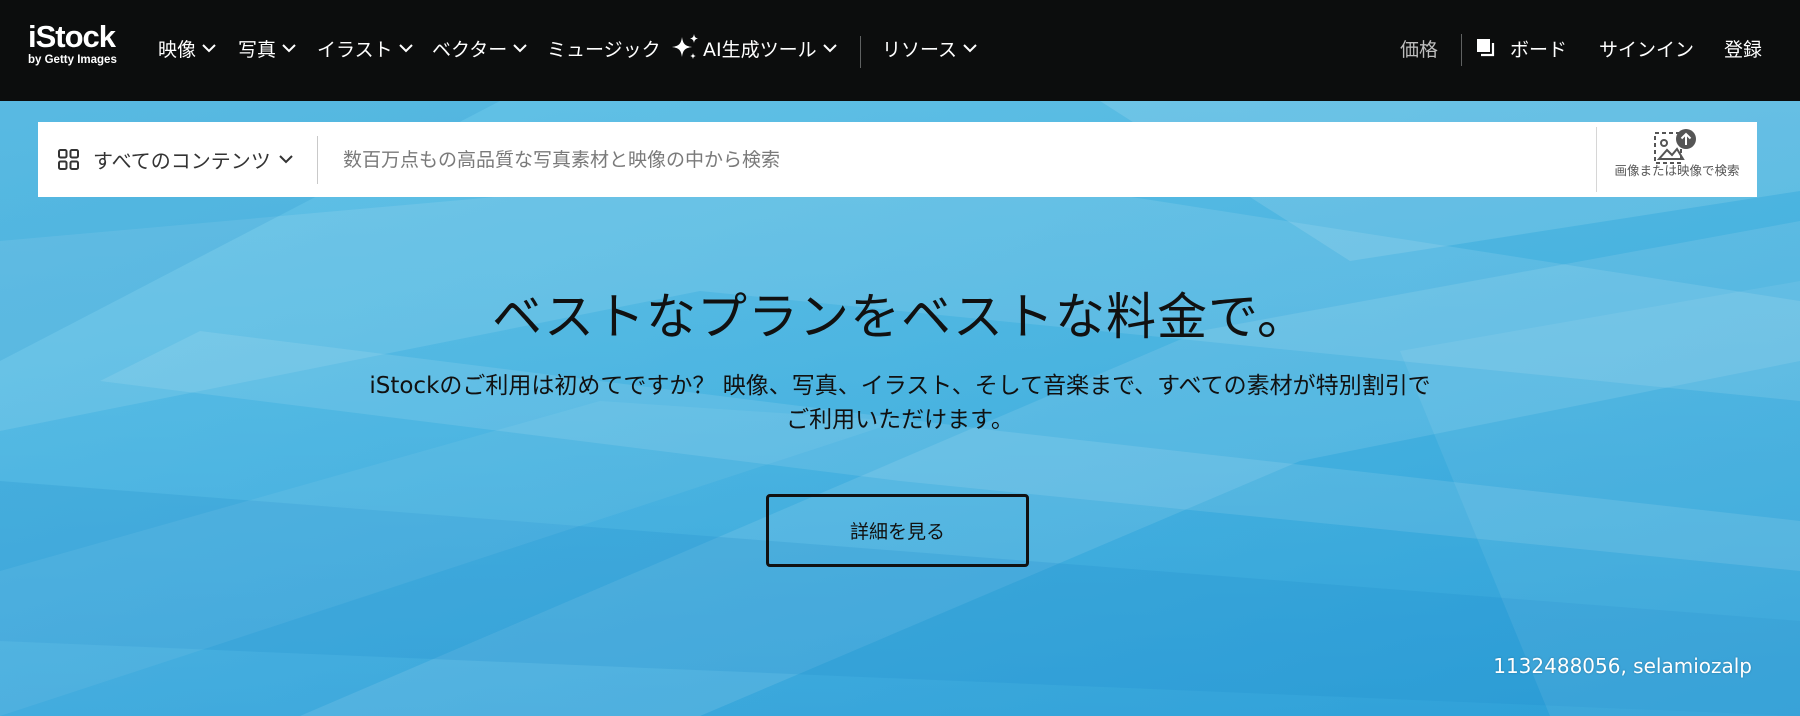 The width and height of the screenshot is (1800, 716). What do you see at coordinates (1677, 170) in the screenshot?
I see `visual-search-label: 画像または映像で検索` at bounding box center [1677, 170].